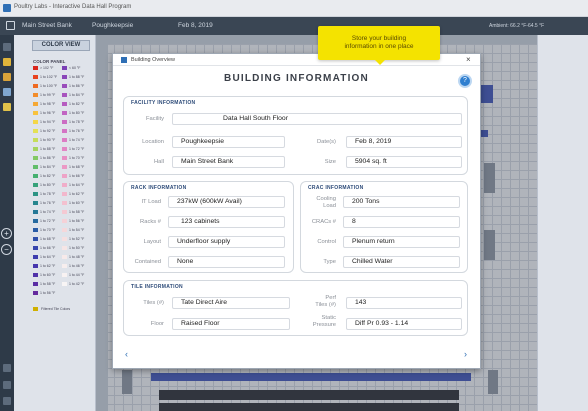  I want to click on it-load-field: 237kW (600kW Avail), so click(226, 202).